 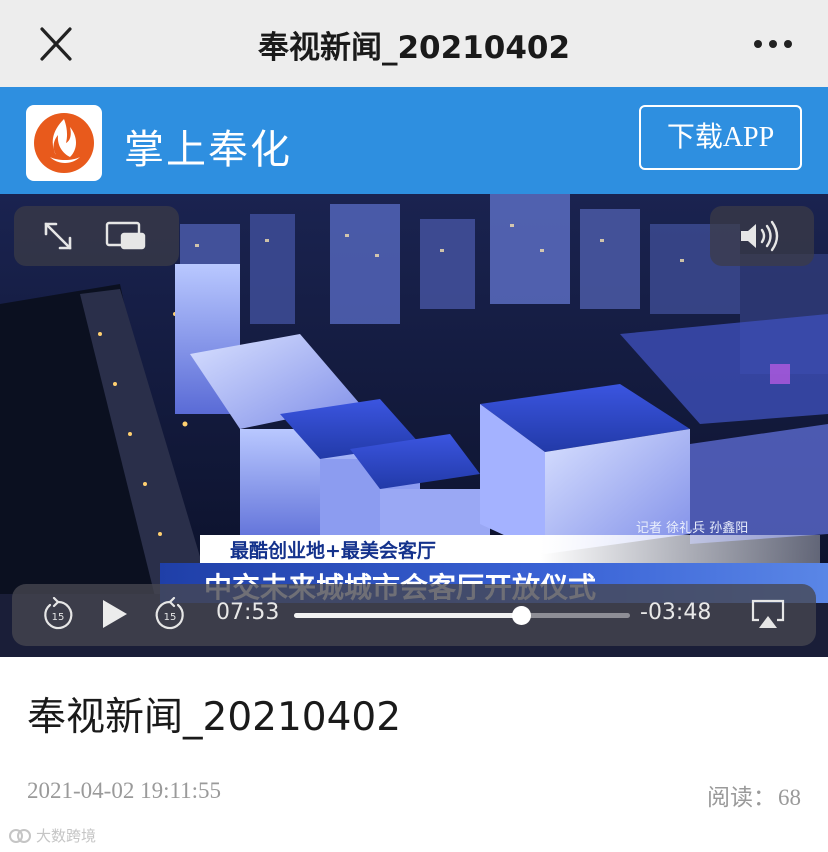 I want to click on remaining-time: -03:48, so click(x=676, y=612).